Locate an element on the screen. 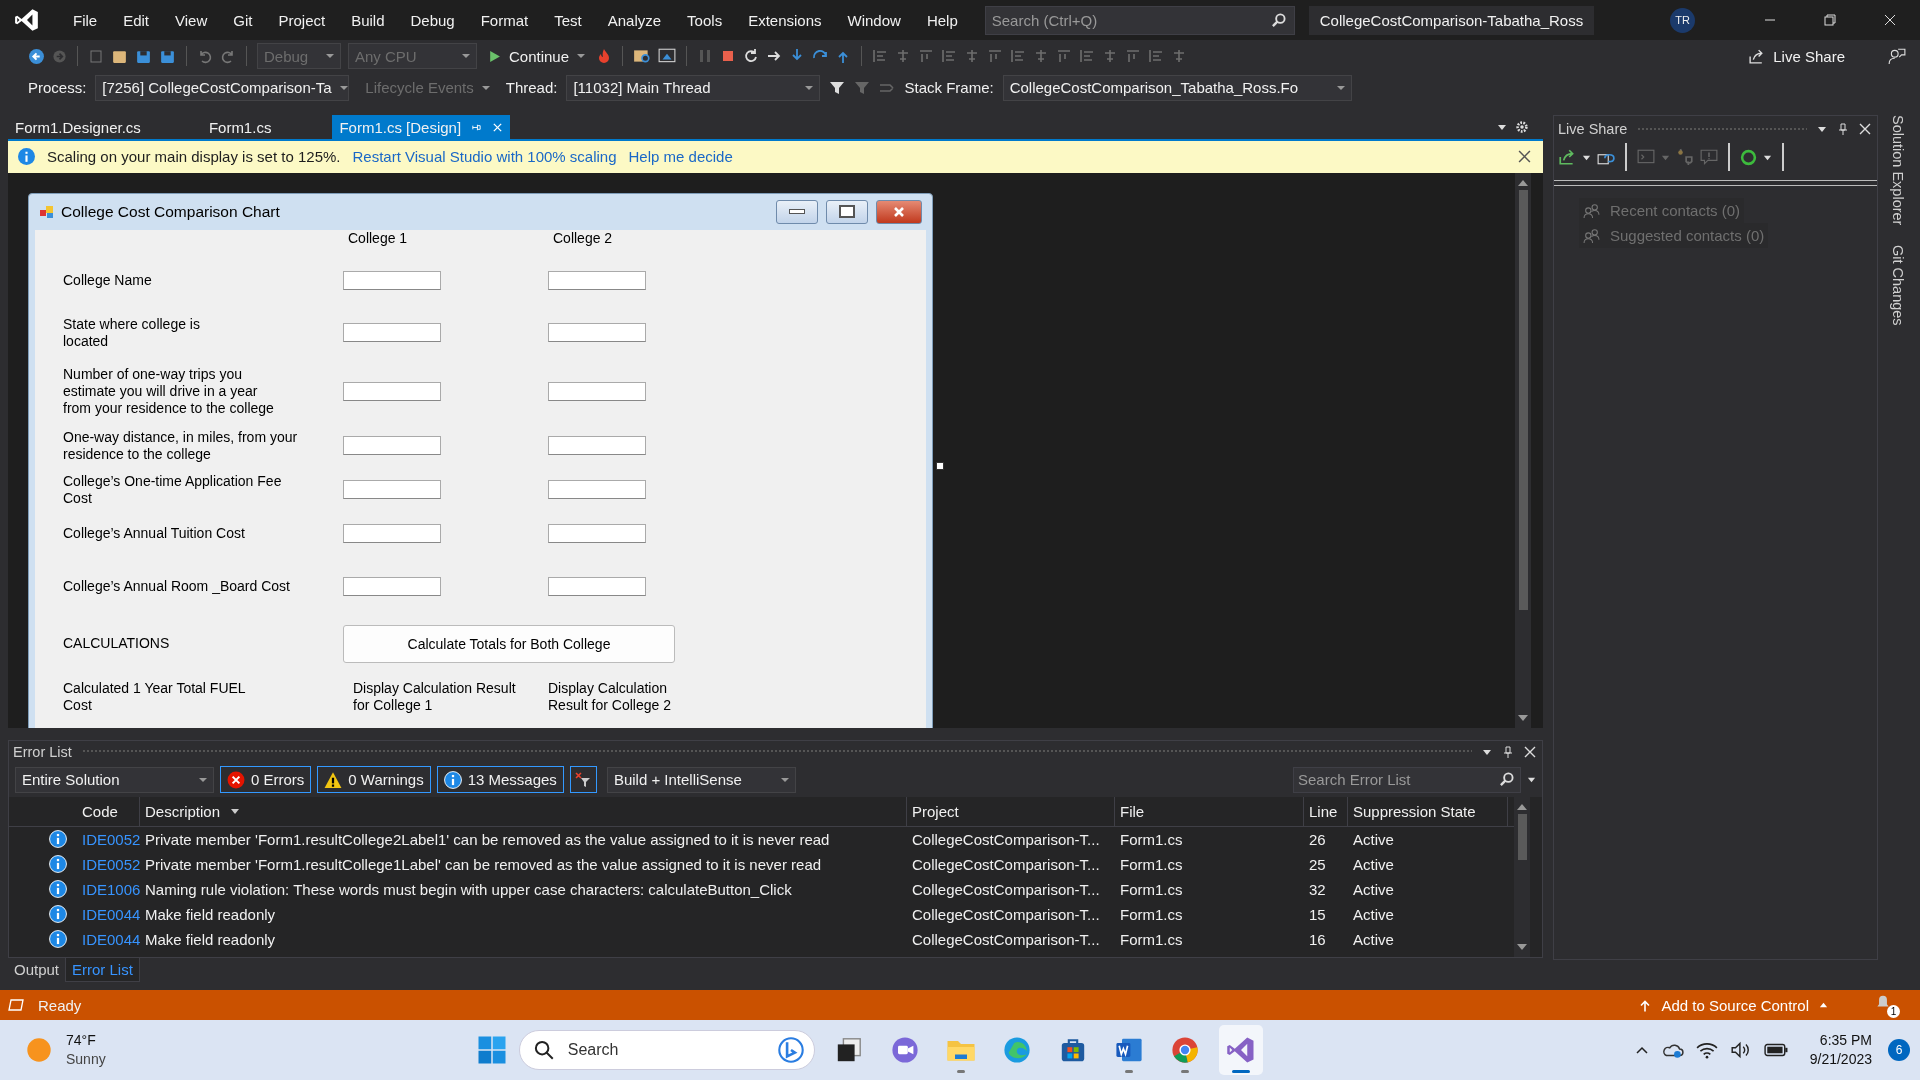 Image resolution: width=1920 pixels, height=1080 pixels. column-header: File is located at coordinates (1209, 811).